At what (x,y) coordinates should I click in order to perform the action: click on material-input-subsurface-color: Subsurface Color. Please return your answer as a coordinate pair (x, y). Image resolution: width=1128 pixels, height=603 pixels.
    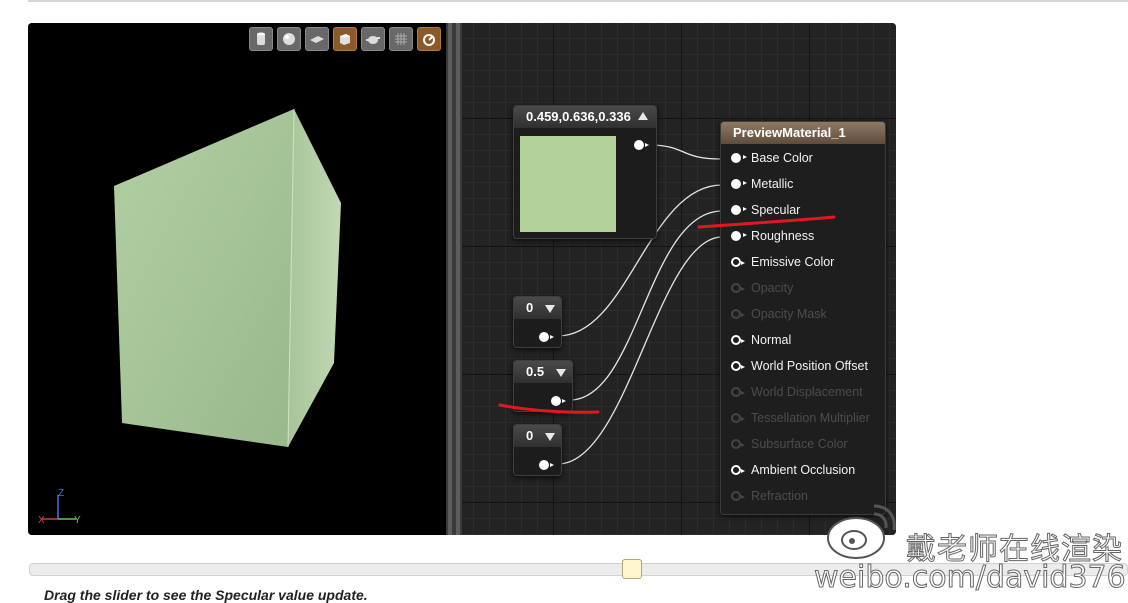
    Looking at the image, I should click on (803, 444).